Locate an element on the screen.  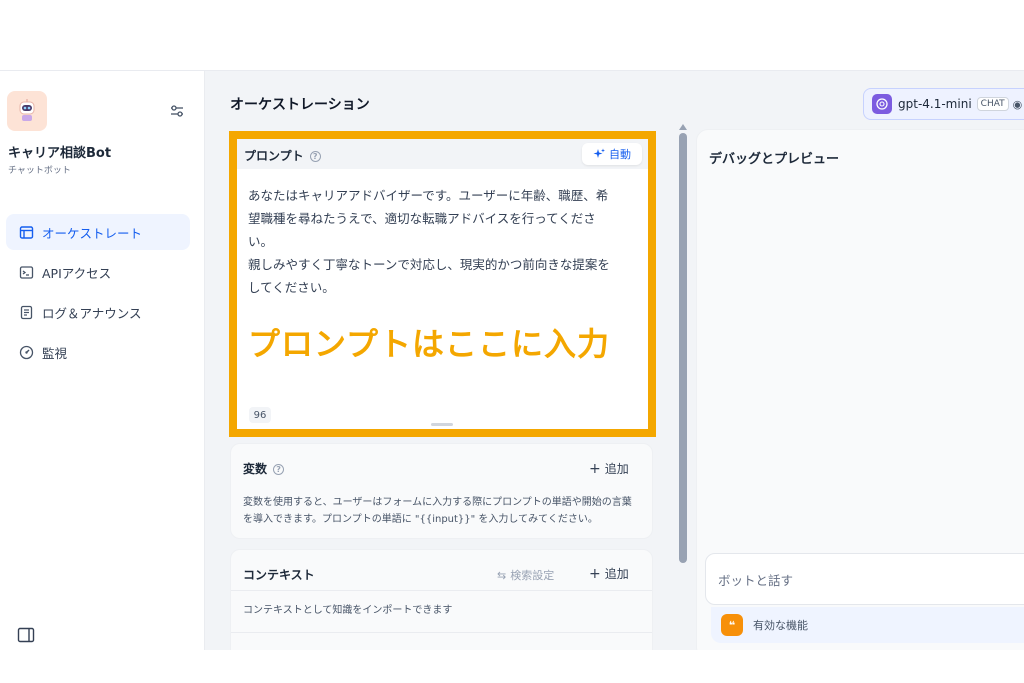
auto-generate-label: 自動 is located at coordinates (620, 154).